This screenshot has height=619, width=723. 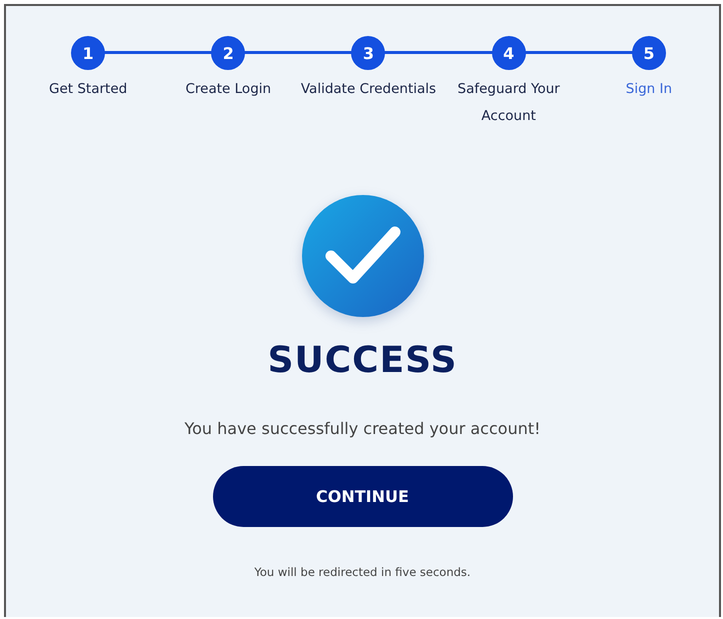 What do you see at coordinates (88, 53) in the screenshot?
I see `step-number: 1` at bounding box center [88, 53].